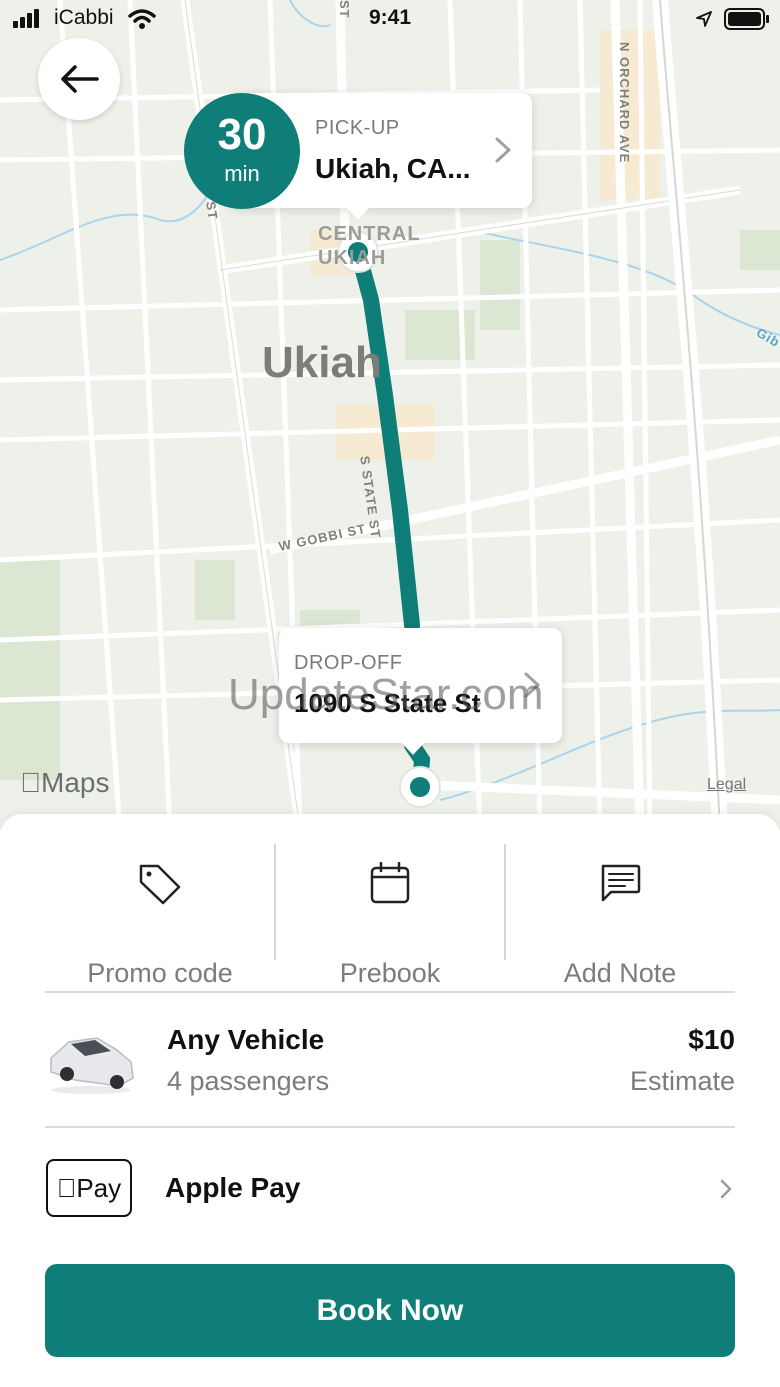 Image resolution: width=780 pixels, height=1387 pixels. Describe the element at coordinates (242, 134) in the screenshot. I see `eta-value: 30` at that location.